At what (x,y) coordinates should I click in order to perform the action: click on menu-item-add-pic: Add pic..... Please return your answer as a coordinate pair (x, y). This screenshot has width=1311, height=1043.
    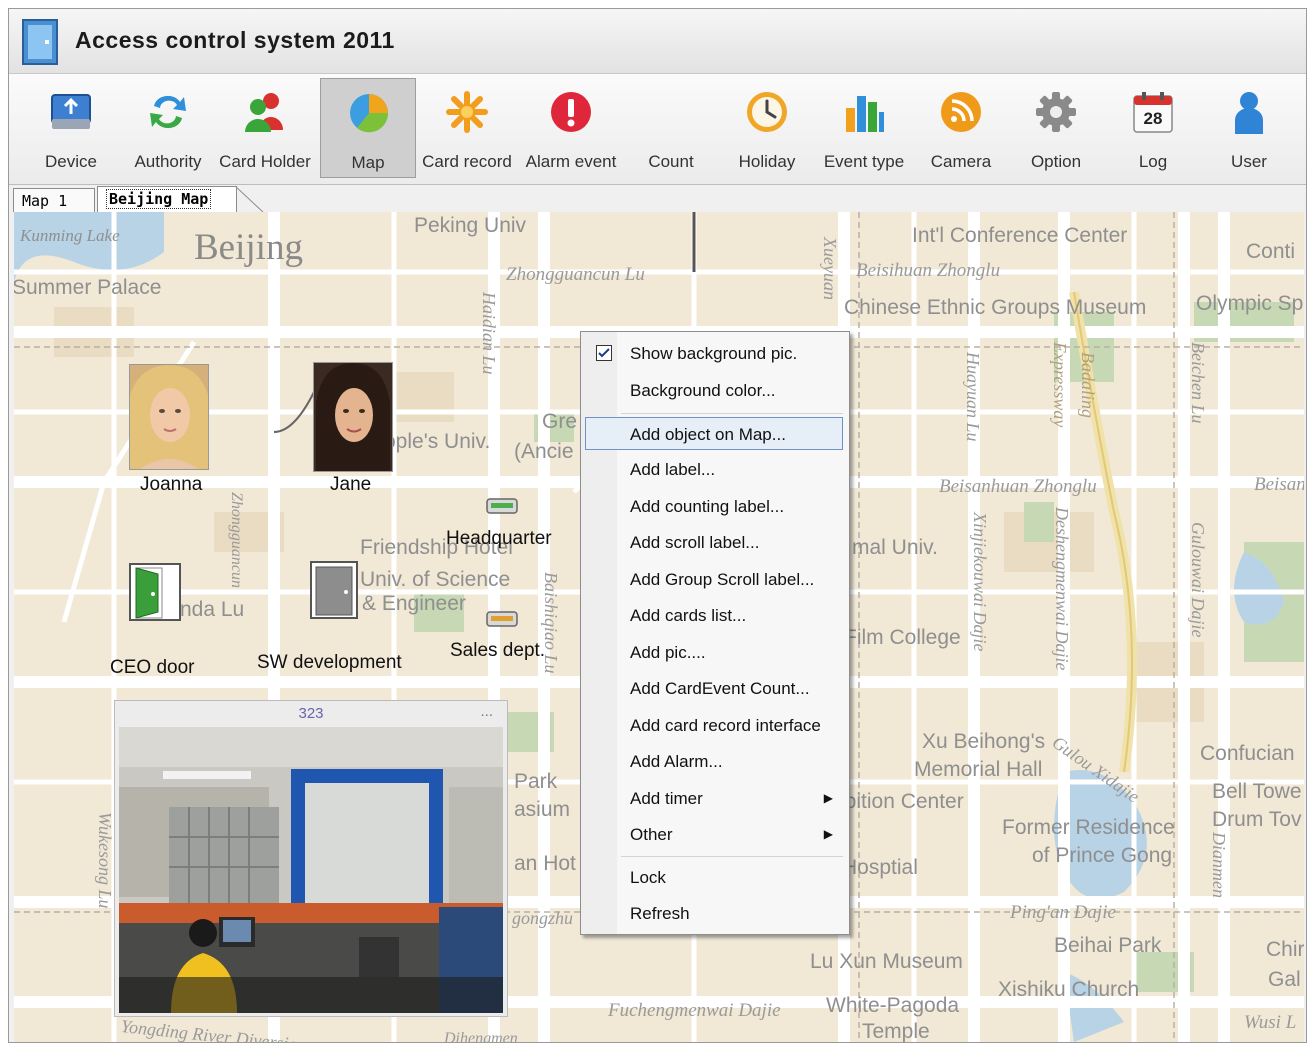
    Looking at the image, I should click on (714, 652).